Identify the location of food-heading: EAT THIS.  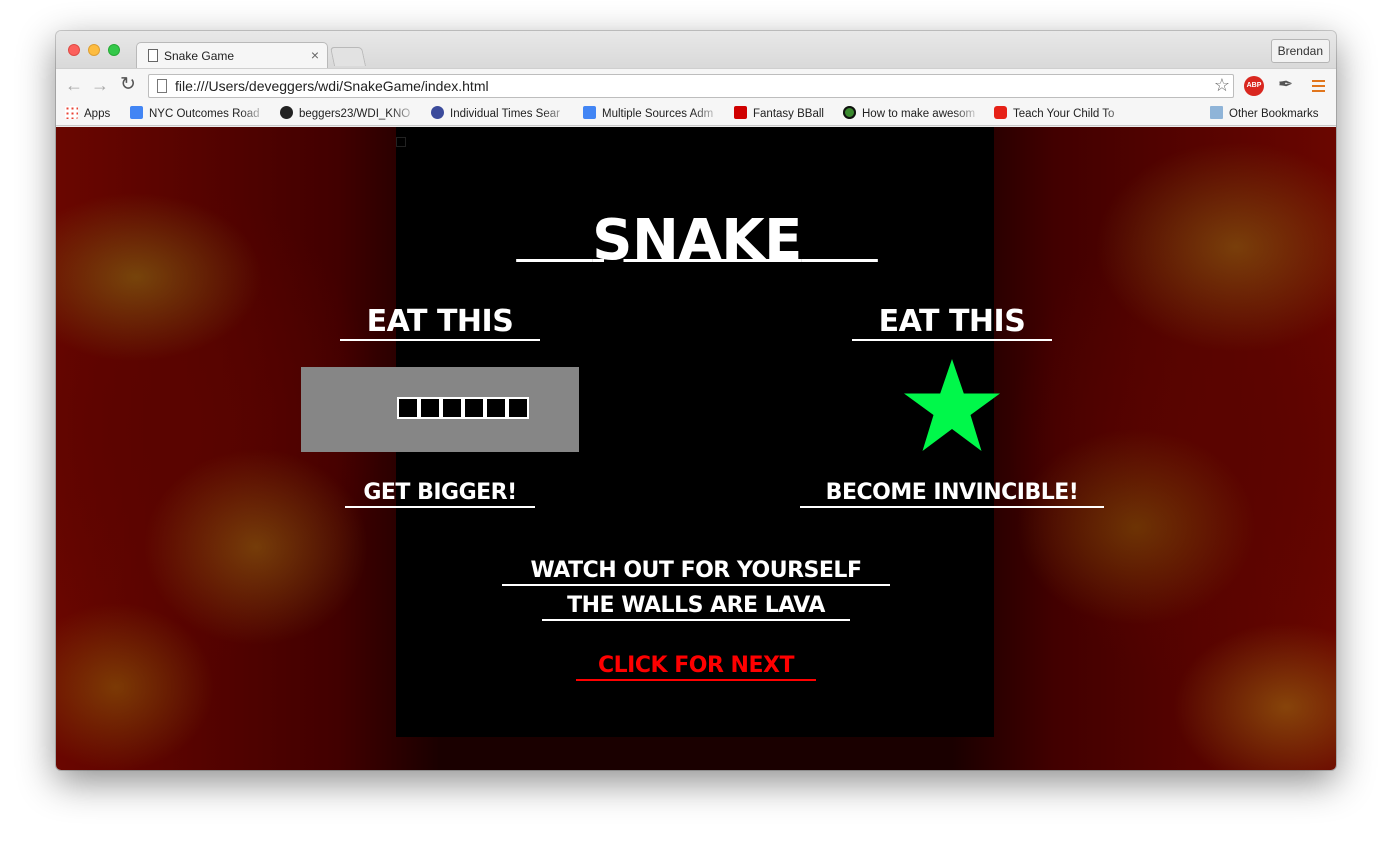
(440, 323).